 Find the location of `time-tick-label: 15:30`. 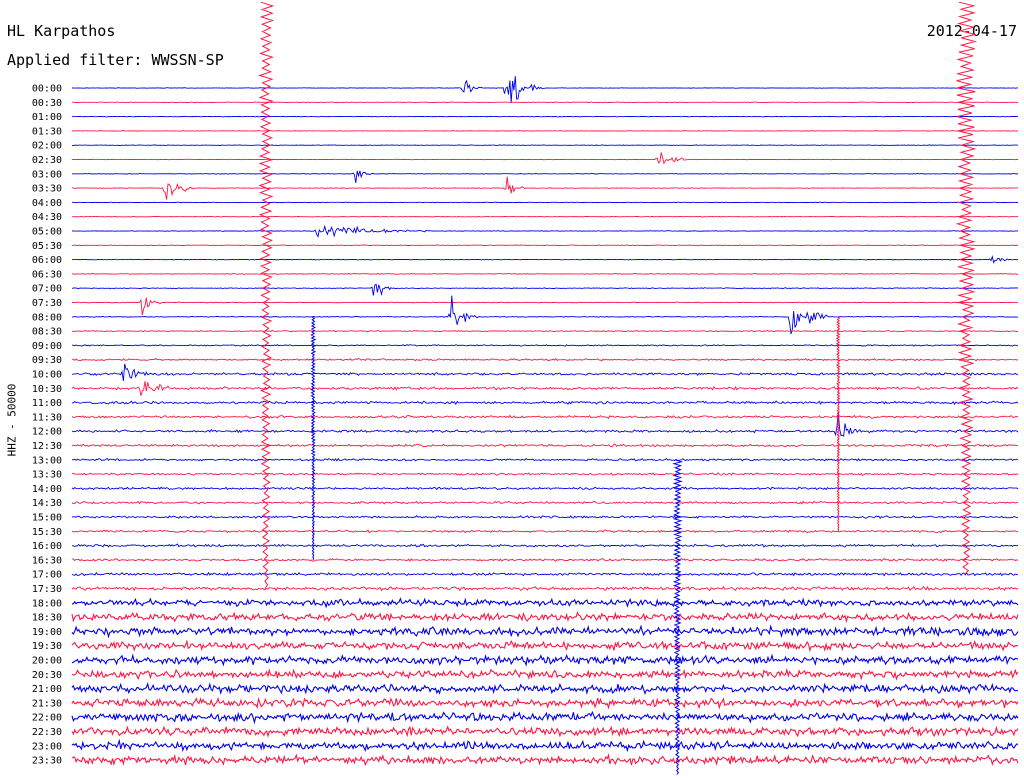

time-tick-label: 15:30 is located at coordinates (47, 532).